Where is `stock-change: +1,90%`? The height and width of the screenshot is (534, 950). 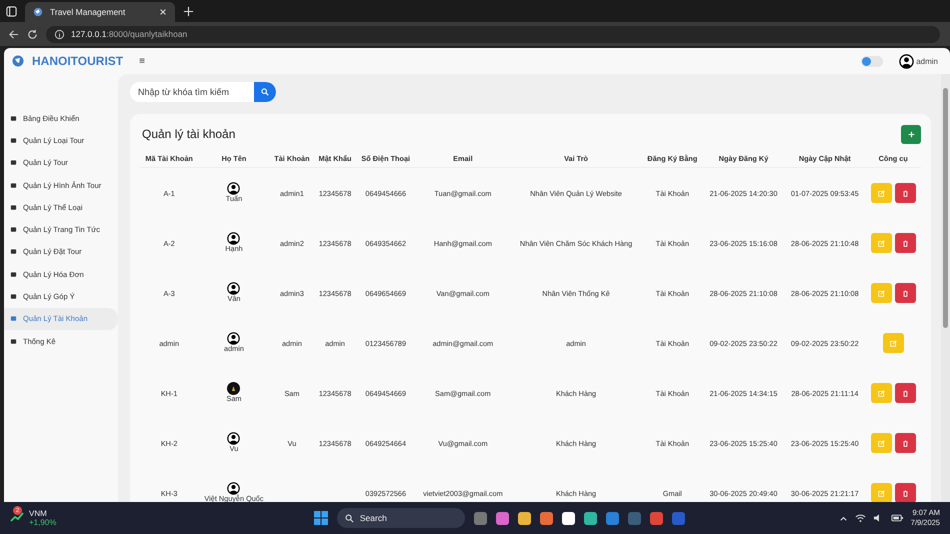
stock-change: +1,90% is located at coordinates (42, 522).